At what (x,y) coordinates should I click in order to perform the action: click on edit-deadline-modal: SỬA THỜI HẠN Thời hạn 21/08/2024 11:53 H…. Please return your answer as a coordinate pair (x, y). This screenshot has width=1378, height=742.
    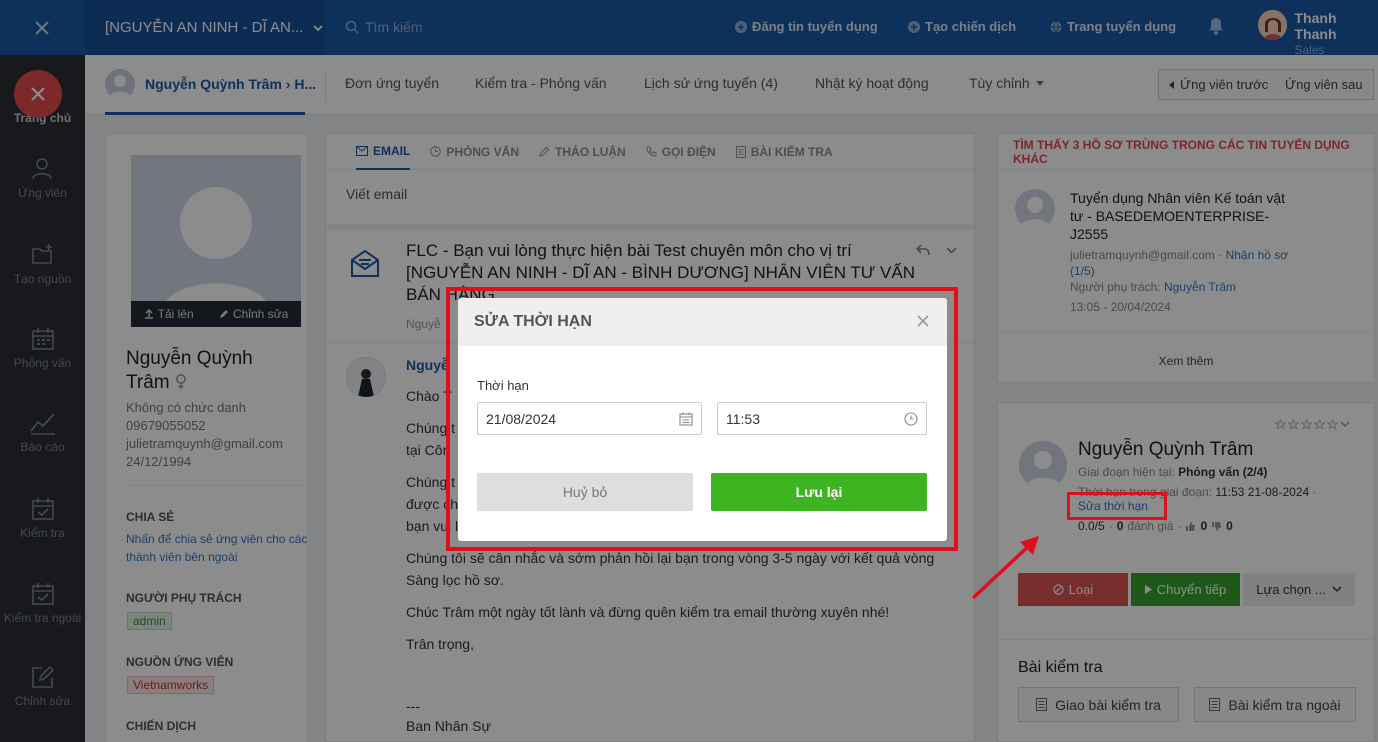
    Looking at the image, I should click on (702, 419).